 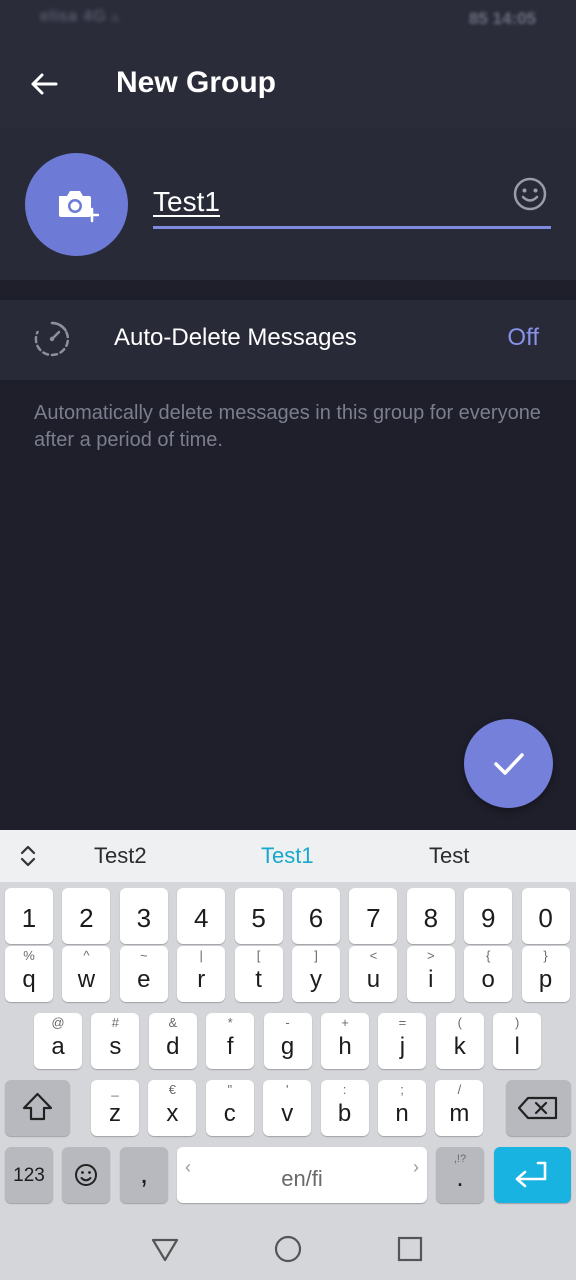 I want to click on key-alt-label: ', so click(x=287, y=1089).